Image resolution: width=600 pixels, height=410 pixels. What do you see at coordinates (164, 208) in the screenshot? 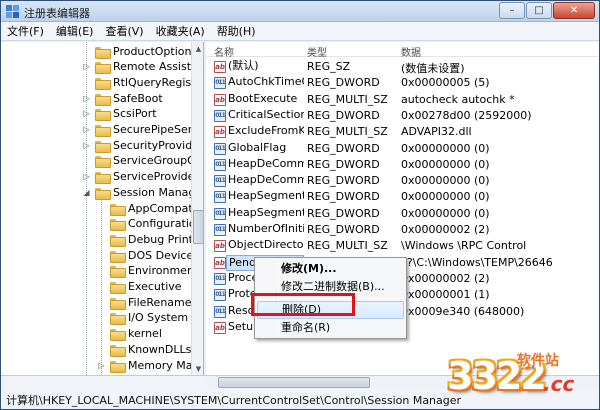
I see `tree-node-label: AppCompatC` at bounding box center [164, 208].